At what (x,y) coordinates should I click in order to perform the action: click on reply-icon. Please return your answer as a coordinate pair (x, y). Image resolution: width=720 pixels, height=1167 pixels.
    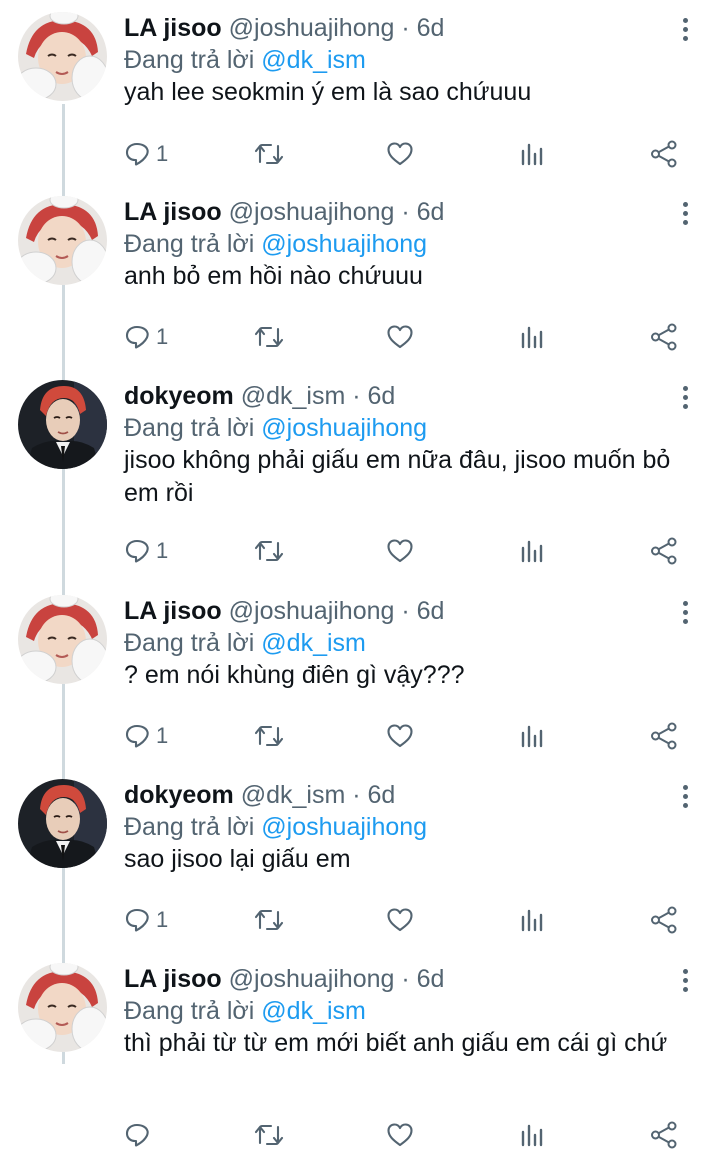
    Looking at the image, I should click on (137, 337).